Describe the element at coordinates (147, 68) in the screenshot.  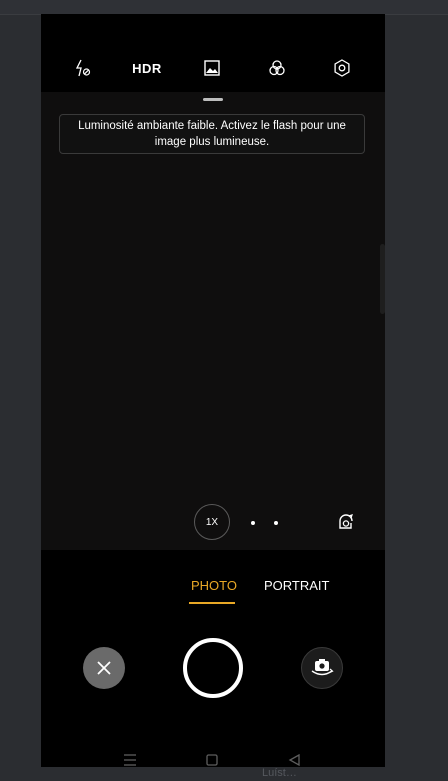
I see `hdr-button: HDR` at that location.